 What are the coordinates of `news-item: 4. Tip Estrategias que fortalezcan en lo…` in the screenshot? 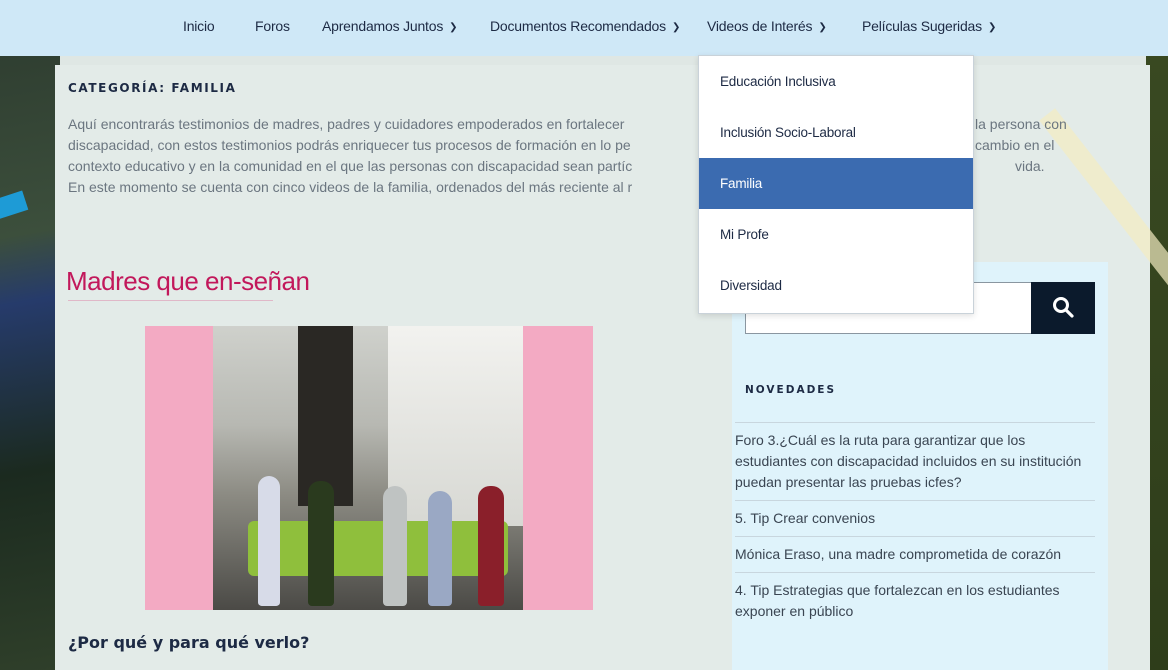 It's located at (915, 600).